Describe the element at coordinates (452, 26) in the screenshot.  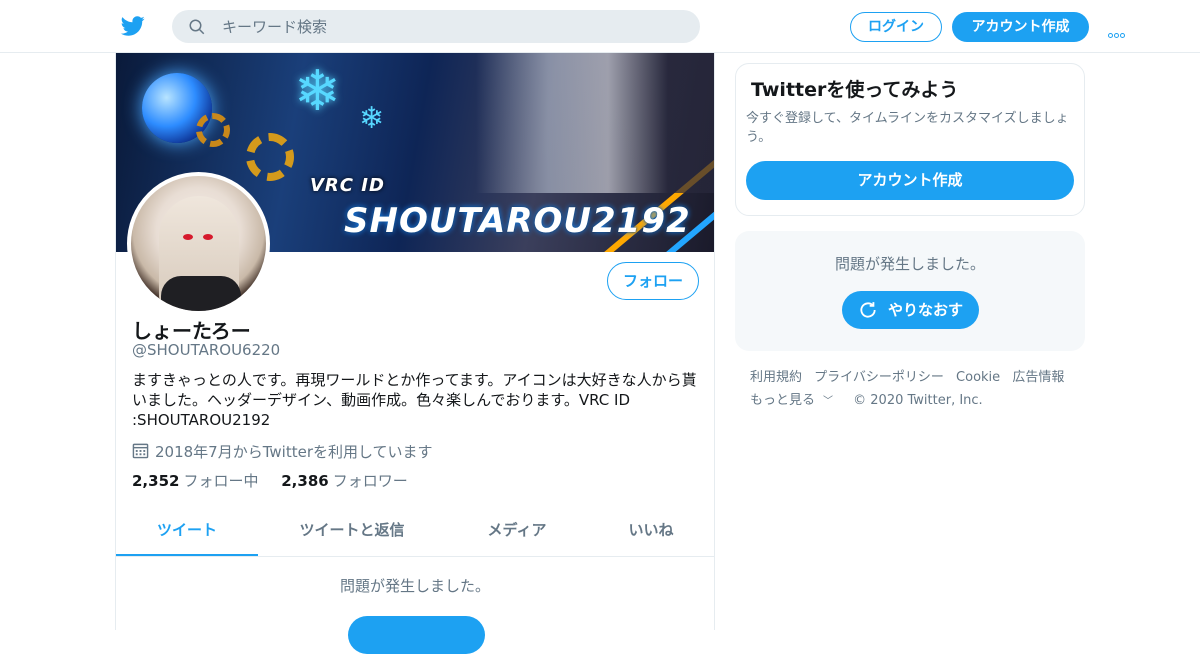
I see `search-input` at that location.